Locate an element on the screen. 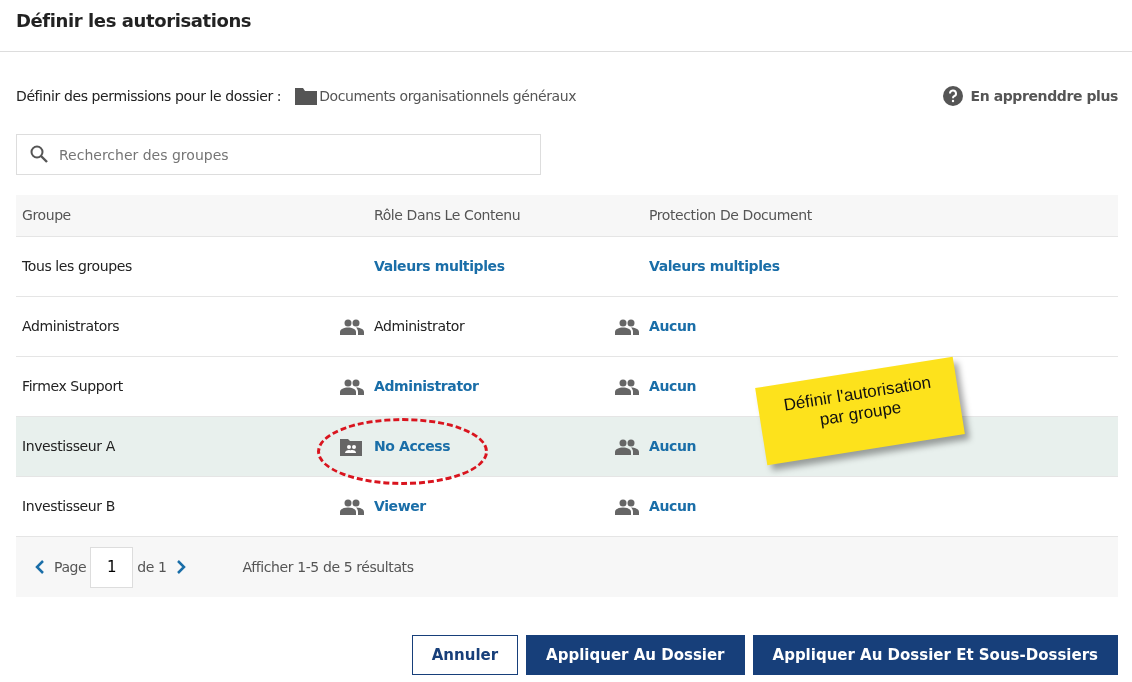  column-header: Rôle Dans Le Contenu is located at coordinates (447, 215).